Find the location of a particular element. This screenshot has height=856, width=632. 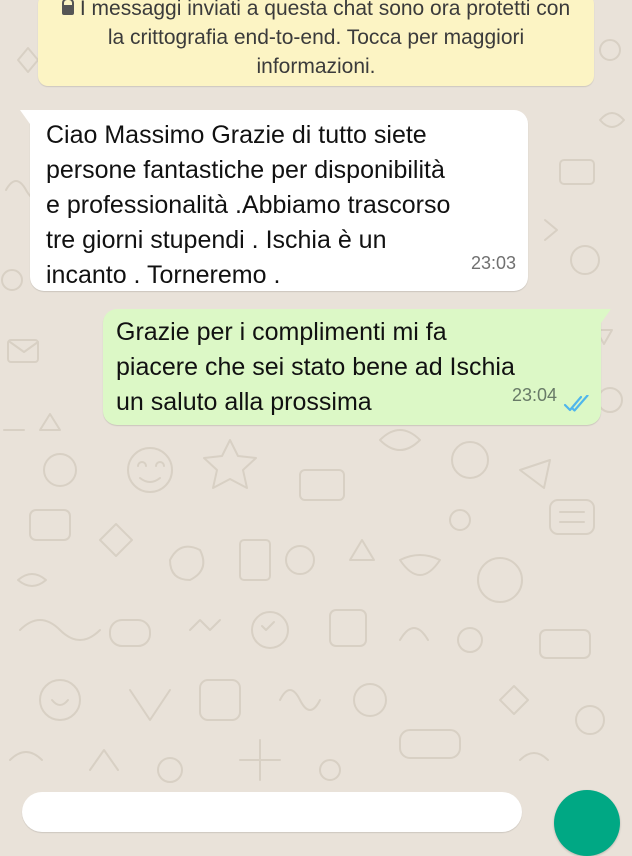

double-check-icon is located at coordinates (576, 403).